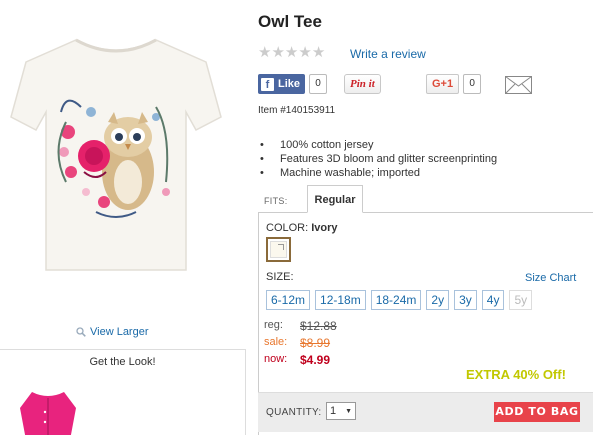 This screenshot has width=593, height=435. I want to click on purchase-bar: QUANTITY: 1 ▼ ADD TO BAG, so click(425, 412).